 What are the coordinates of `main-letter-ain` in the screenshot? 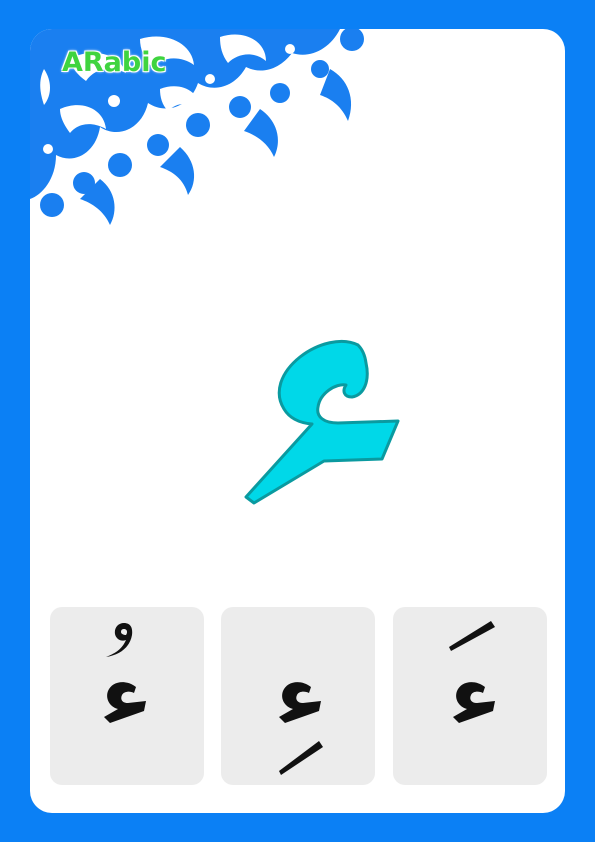 It's located at (322, 422).